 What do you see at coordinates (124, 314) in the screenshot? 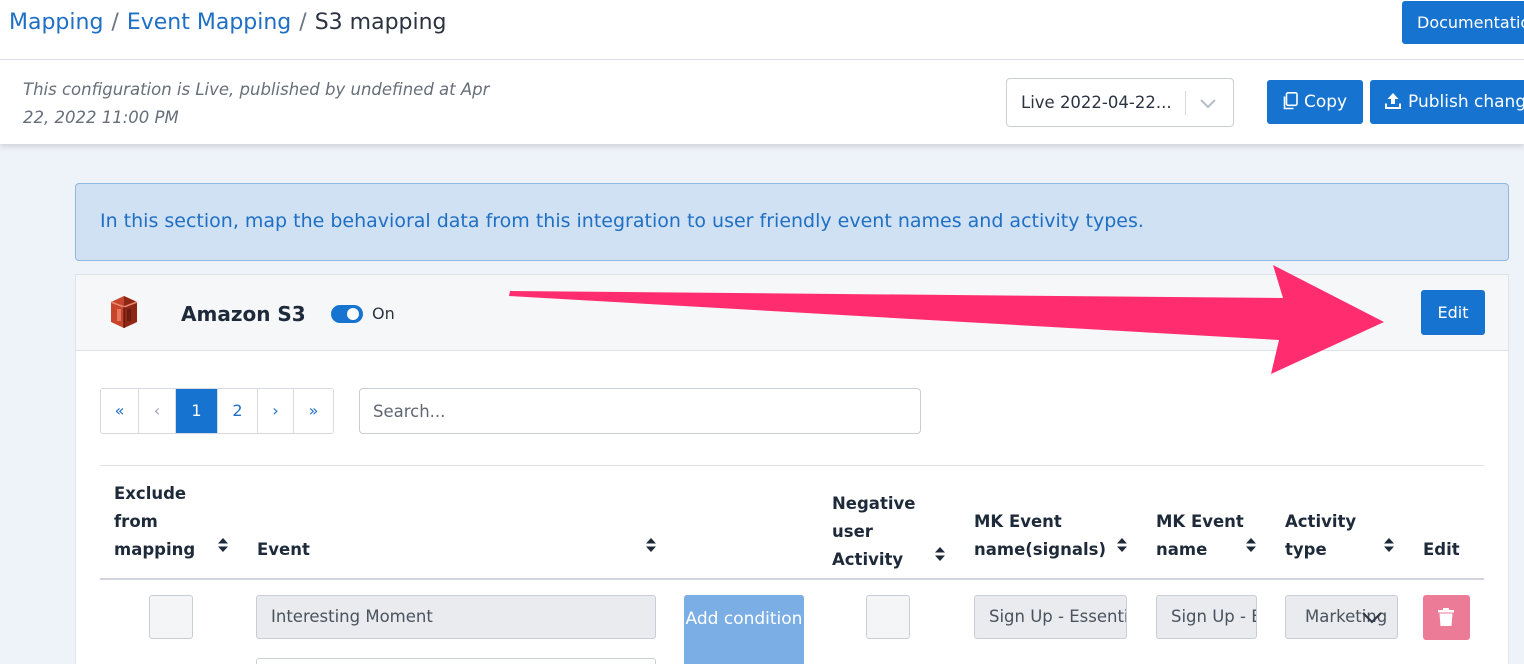
I see `amazon-s3-logo` at bounding box center [124, 314].